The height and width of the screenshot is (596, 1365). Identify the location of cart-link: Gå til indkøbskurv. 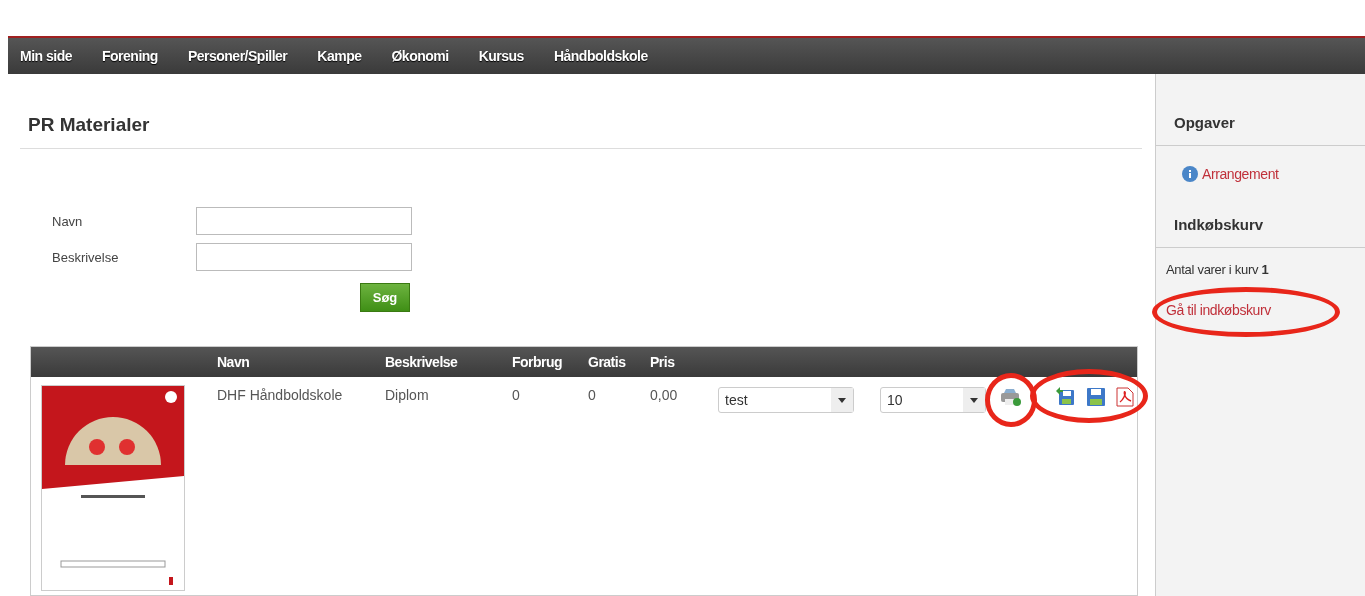
(1218, 310).